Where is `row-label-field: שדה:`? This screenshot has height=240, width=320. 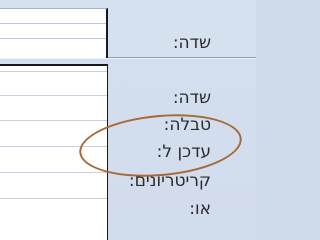 row-label-field: שדה: is located at coordinates (191, 98).